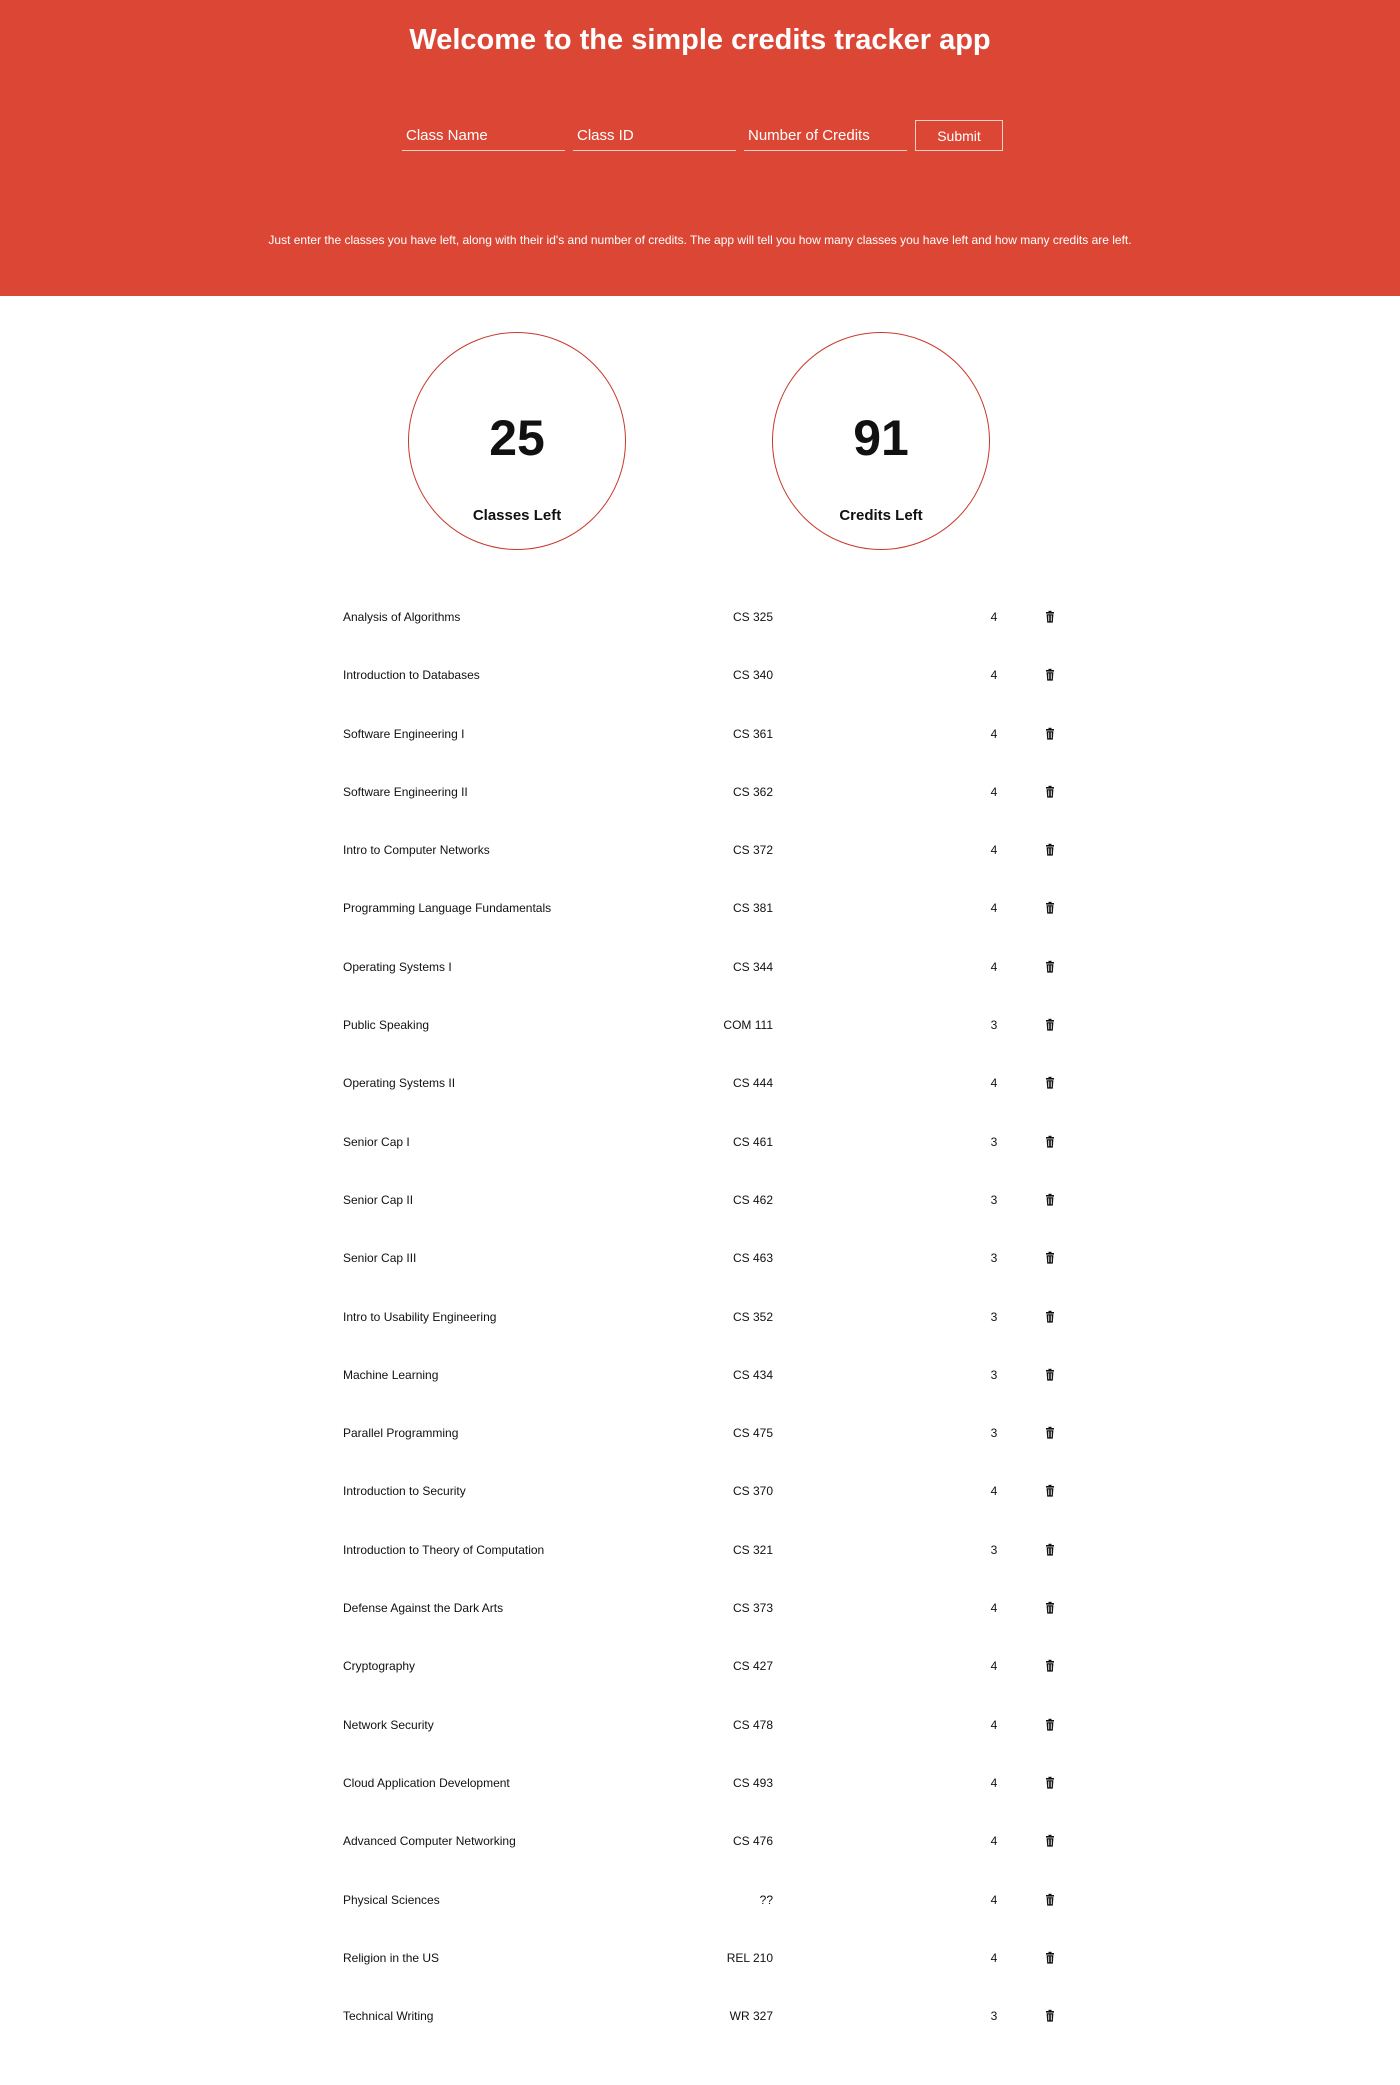  I want to click on classes-left-circle: 25 Classes Left, so click(517, 441).